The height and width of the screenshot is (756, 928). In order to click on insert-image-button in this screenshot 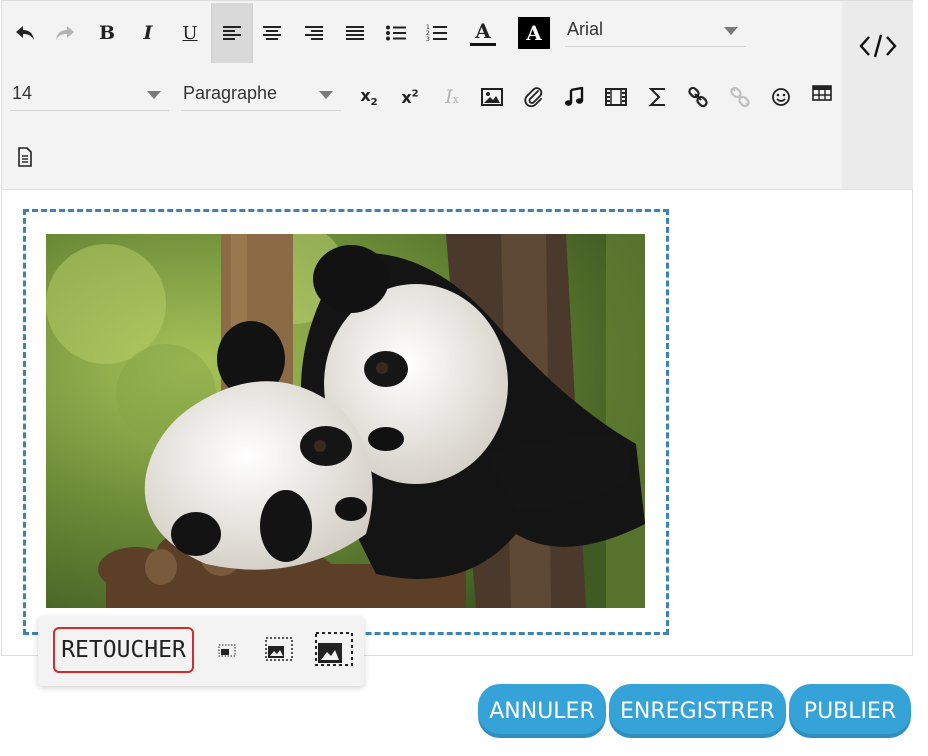, I will do `click(492, 97)`.